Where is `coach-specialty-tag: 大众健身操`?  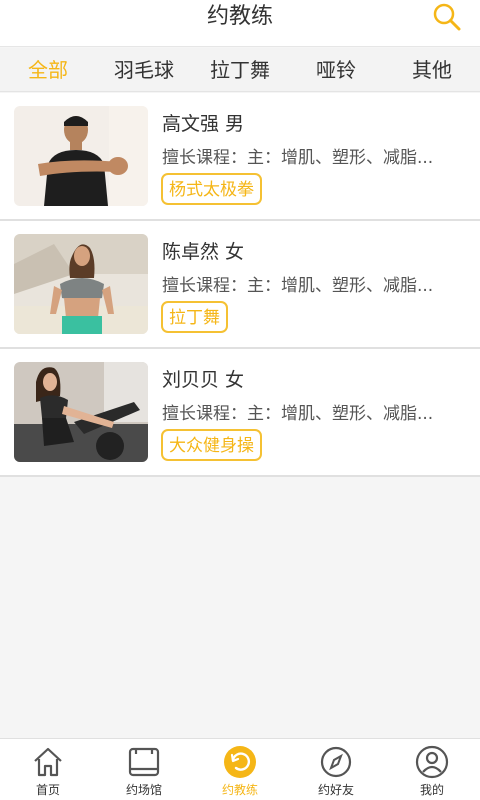
coach-specialty-tag: 大众健身操 is located at coordinates (211, 445).